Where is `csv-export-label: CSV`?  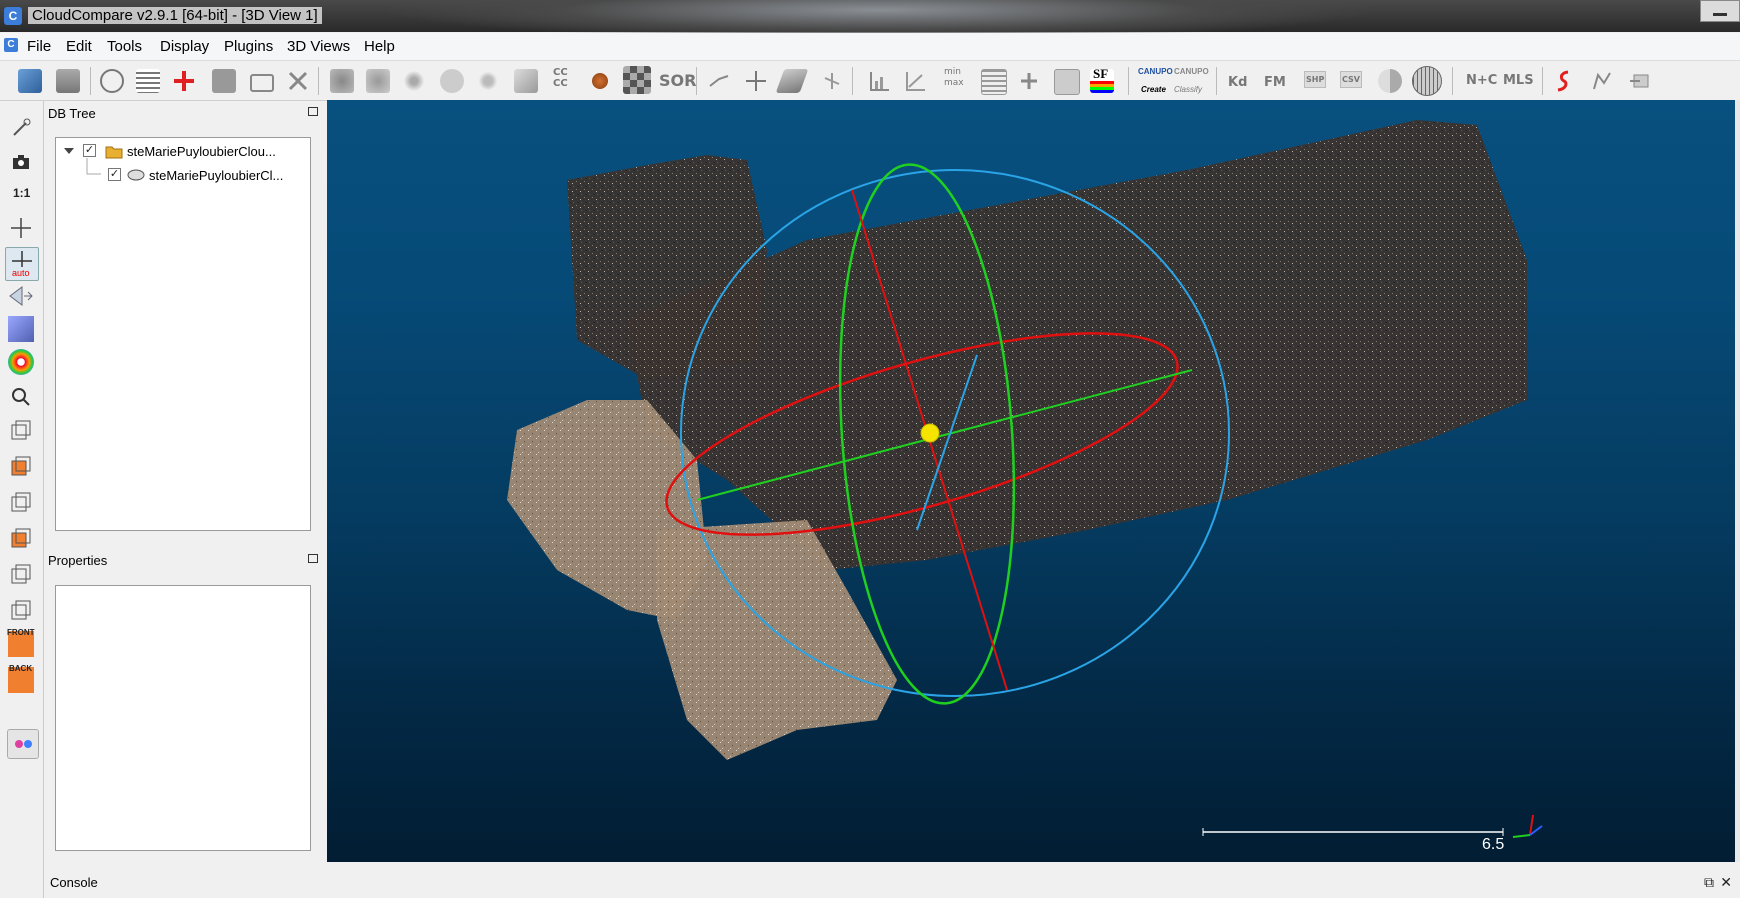
csv-export-label: CSV is located at coordinates (1351, 79).